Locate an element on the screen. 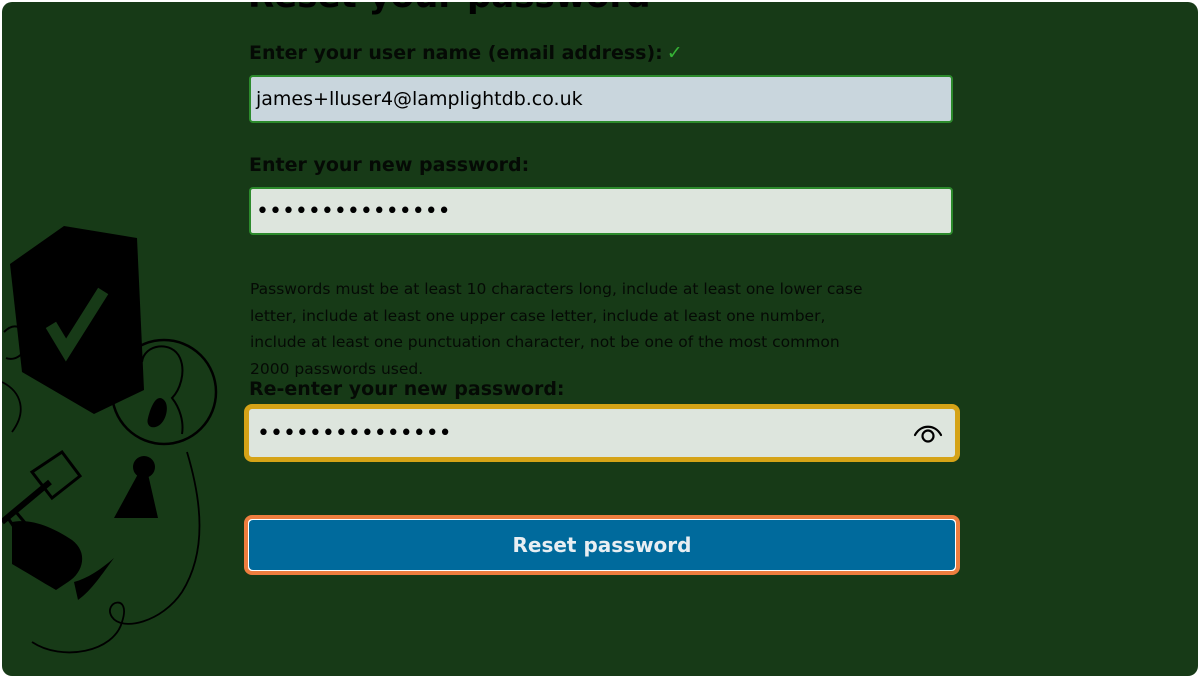 This screenshot has width=1200, height=678. new-password-value: ••••••••••••••• is located at coordinates (353, 211).